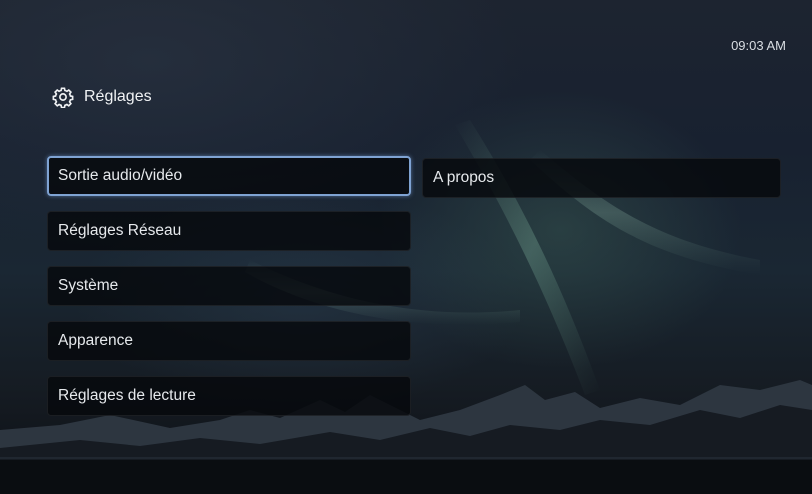 This screenshot has width=812, height=494. Describe the element at coordinates (229, 341) in the screenshot. I see `menu-item-appearance: Apparence` at that location.